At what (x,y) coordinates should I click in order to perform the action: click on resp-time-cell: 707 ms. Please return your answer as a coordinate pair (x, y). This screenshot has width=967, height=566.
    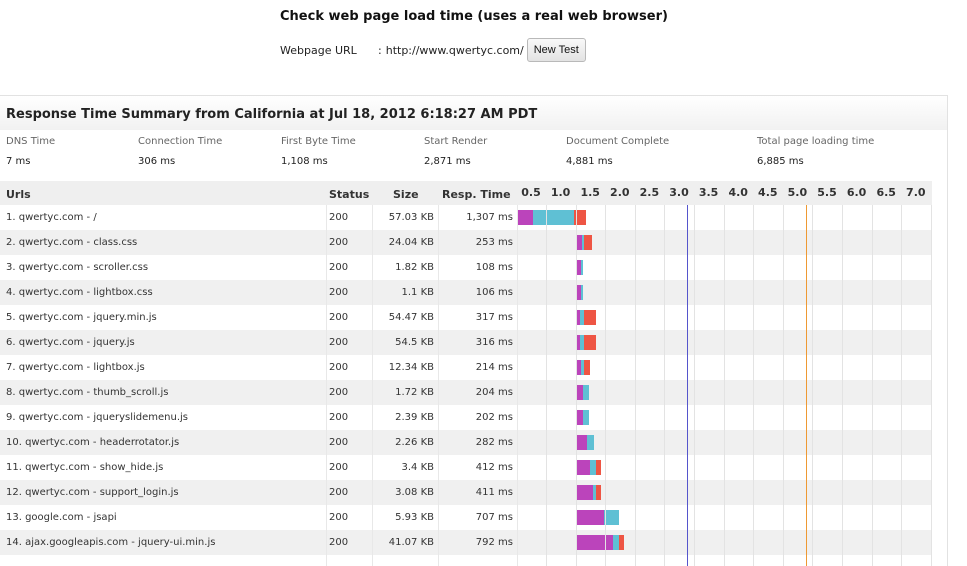
    Looking at the image, I should click on (494, 517).